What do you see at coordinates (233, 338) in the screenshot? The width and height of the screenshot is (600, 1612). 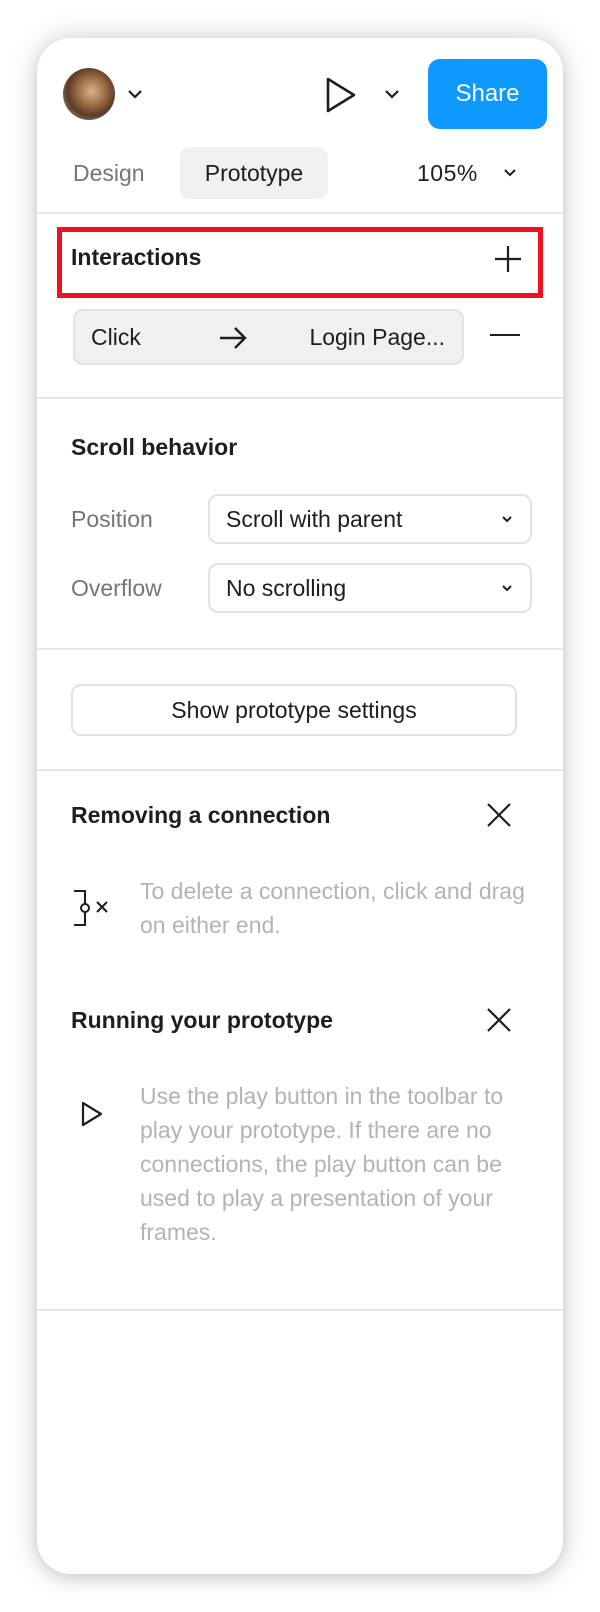 I see `arrow-right-icon` at bounding box center [233, 338].